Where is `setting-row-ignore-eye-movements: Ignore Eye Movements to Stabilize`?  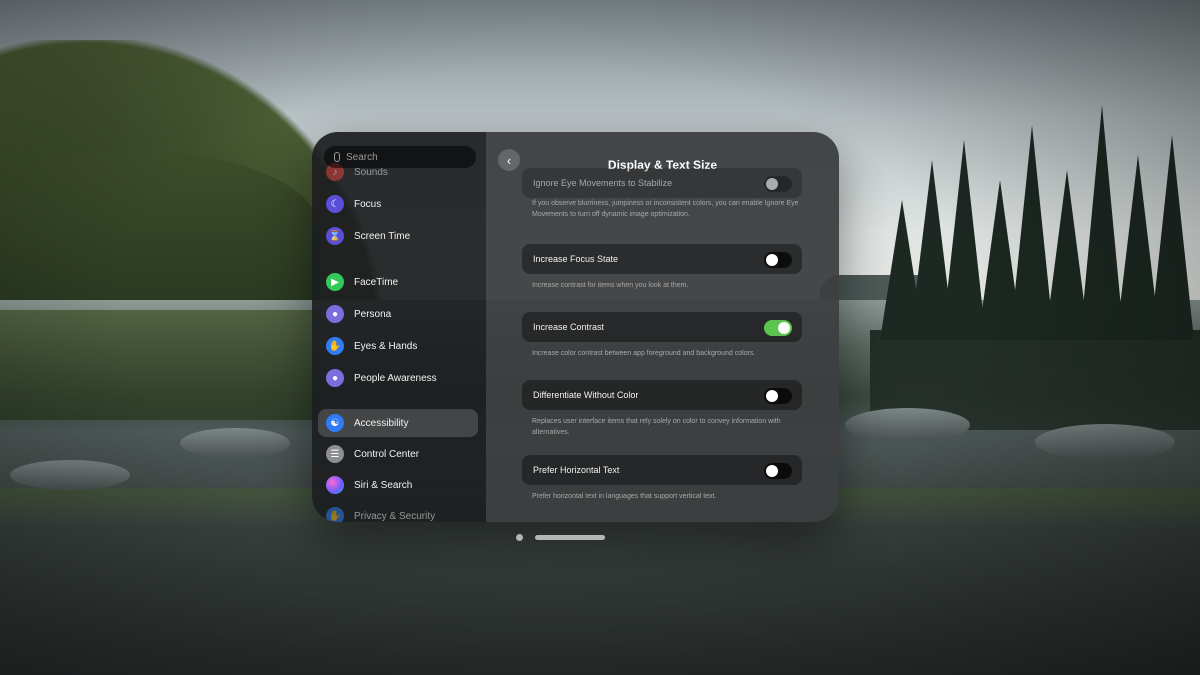
setting-row-ignore-eye-movements: Ignore Eye Movements to Stabilize is located at coordinates (662, 183).